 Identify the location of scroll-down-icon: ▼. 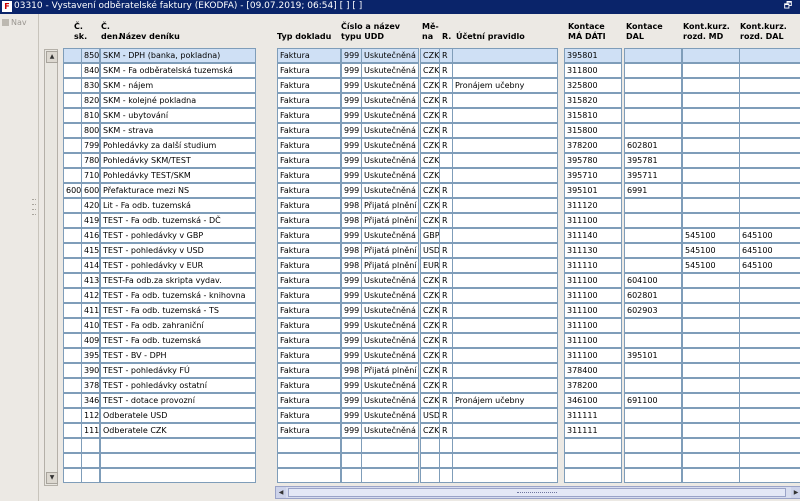
(52, 478).